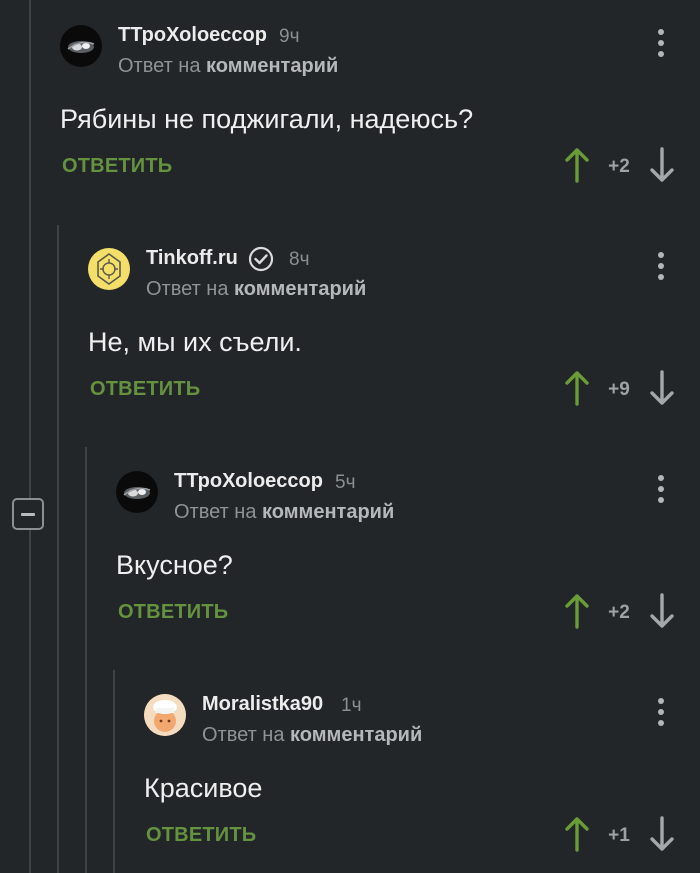 Image resolution: width=700 pixels, height=873 pixels. I want to click on comment-text: Не, мы их съели., so click(195, 342).